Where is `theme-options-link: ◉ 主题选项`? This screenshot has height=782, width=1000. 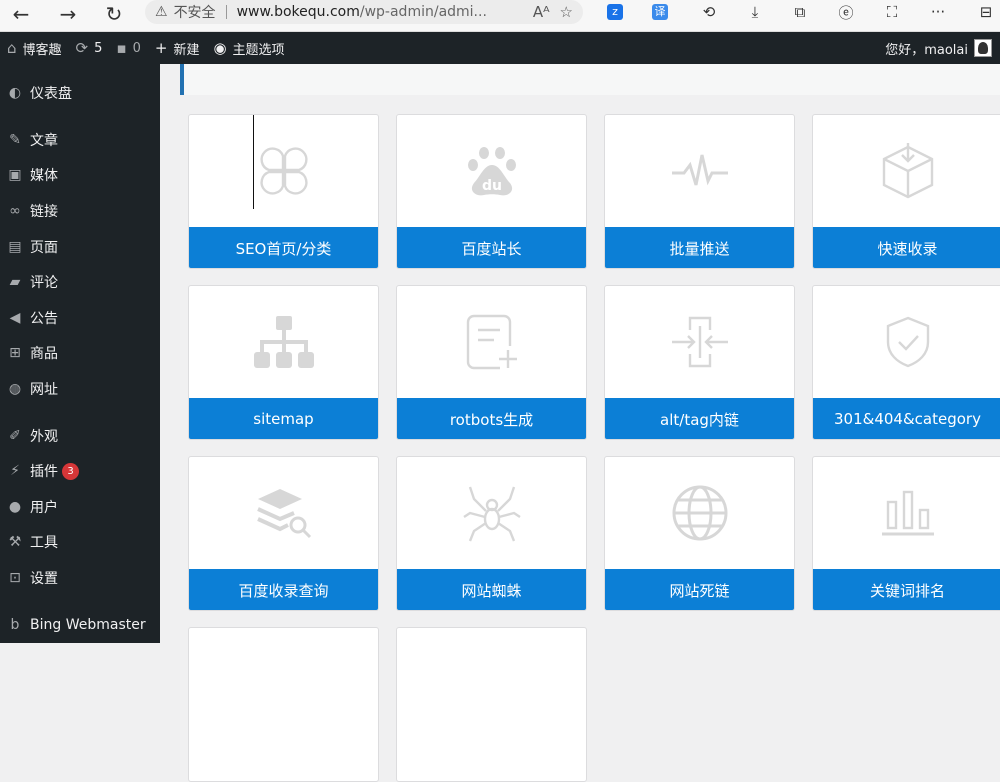 theme-options-link: ◉ 主题选项 is located at coordinates (248, 48).